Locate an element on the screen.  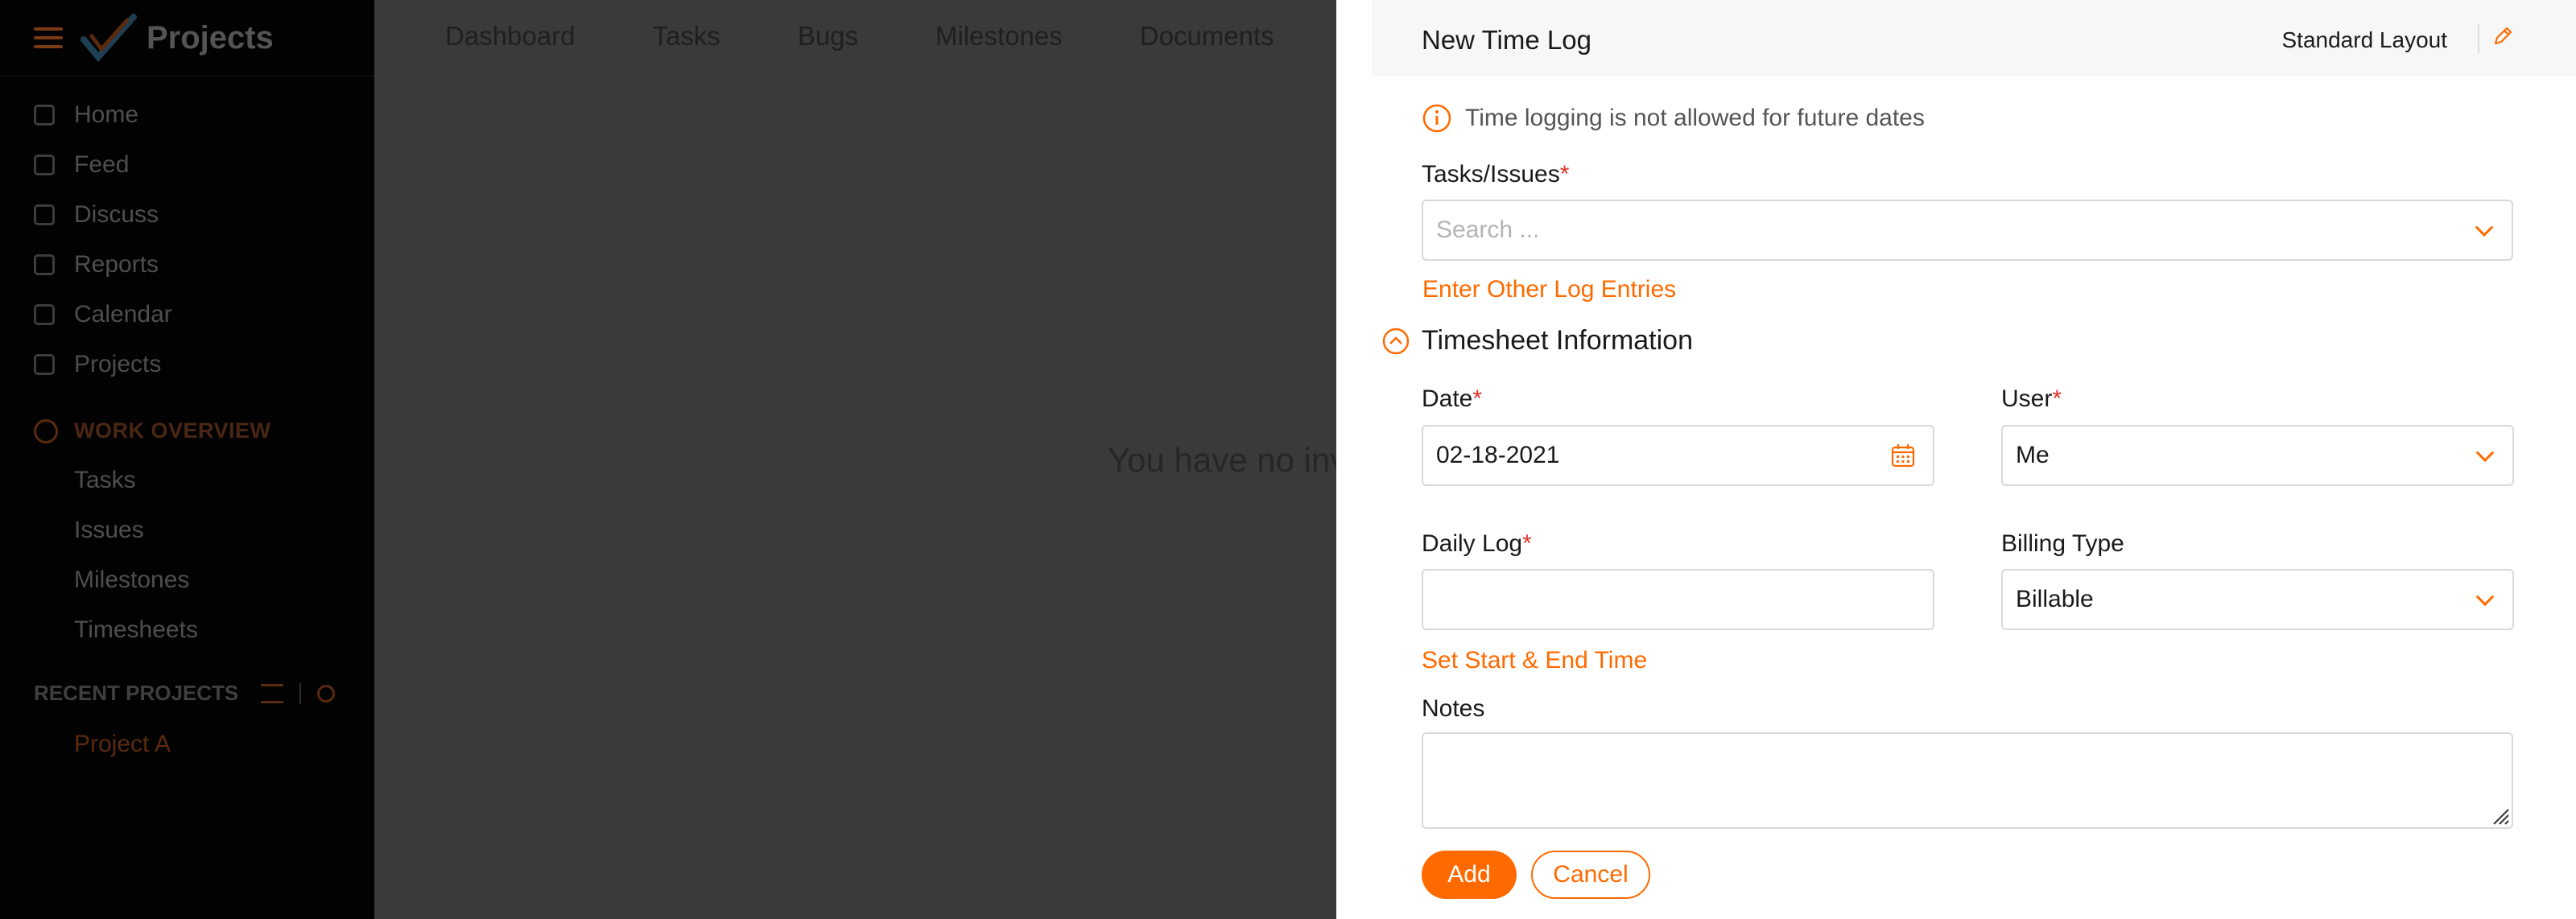
resize-handle-icon is located at coordinates (2499, 815).